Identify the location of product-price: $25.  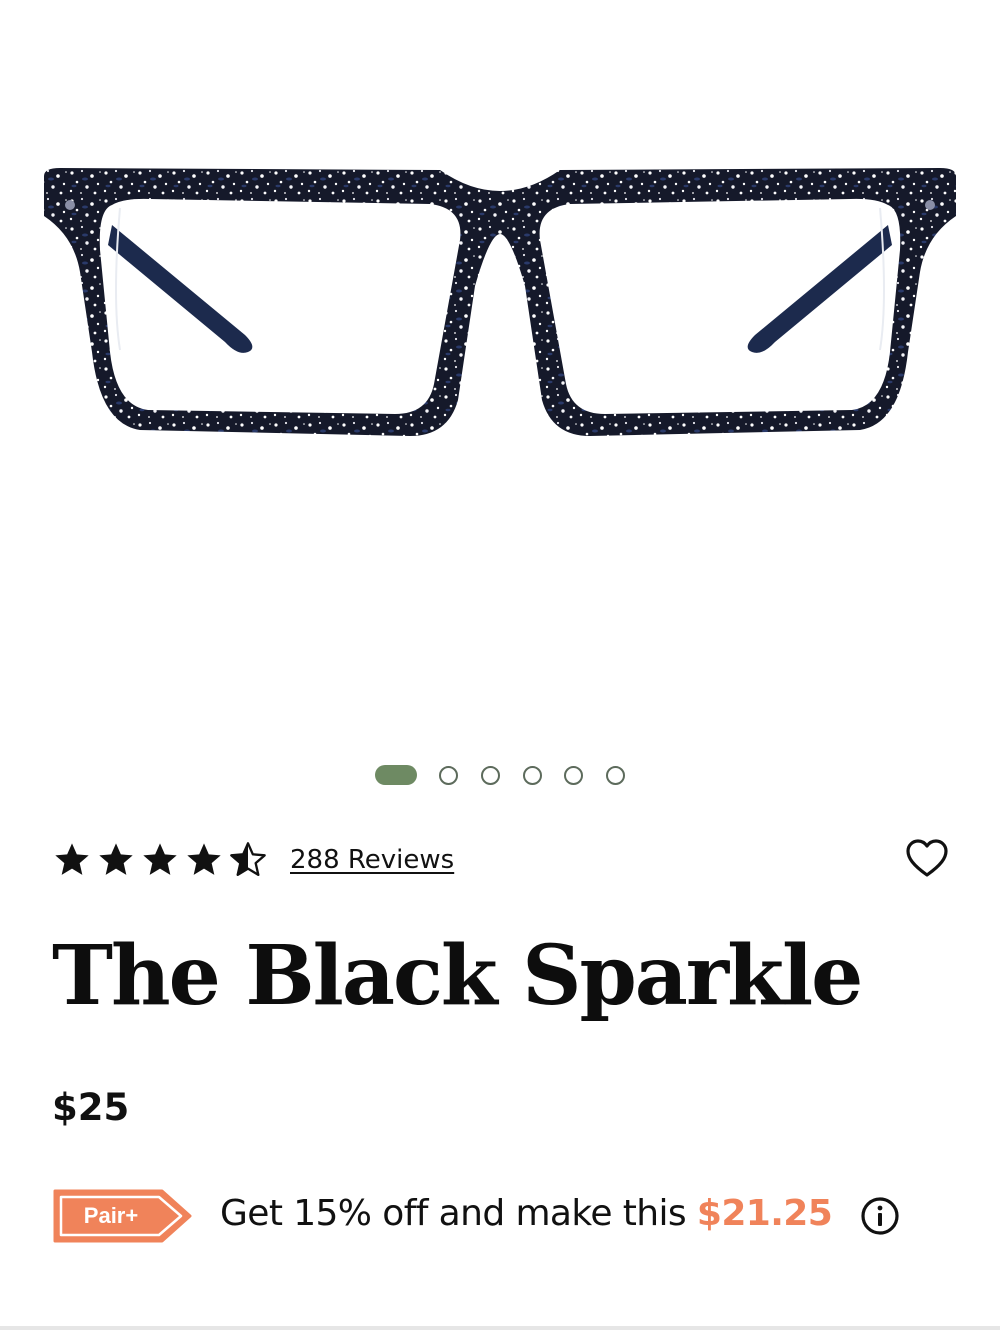
(91, 1107).